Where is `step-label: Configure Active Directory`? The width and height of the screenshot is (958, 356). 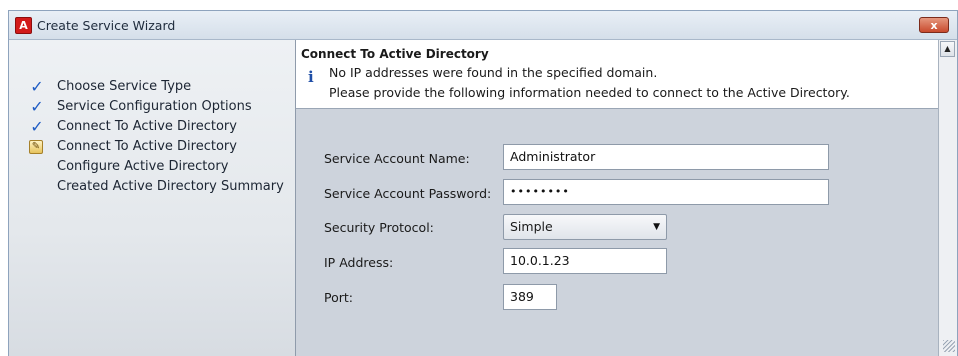 step-label: Configure Active Directory is located at coordinates (143, 166).